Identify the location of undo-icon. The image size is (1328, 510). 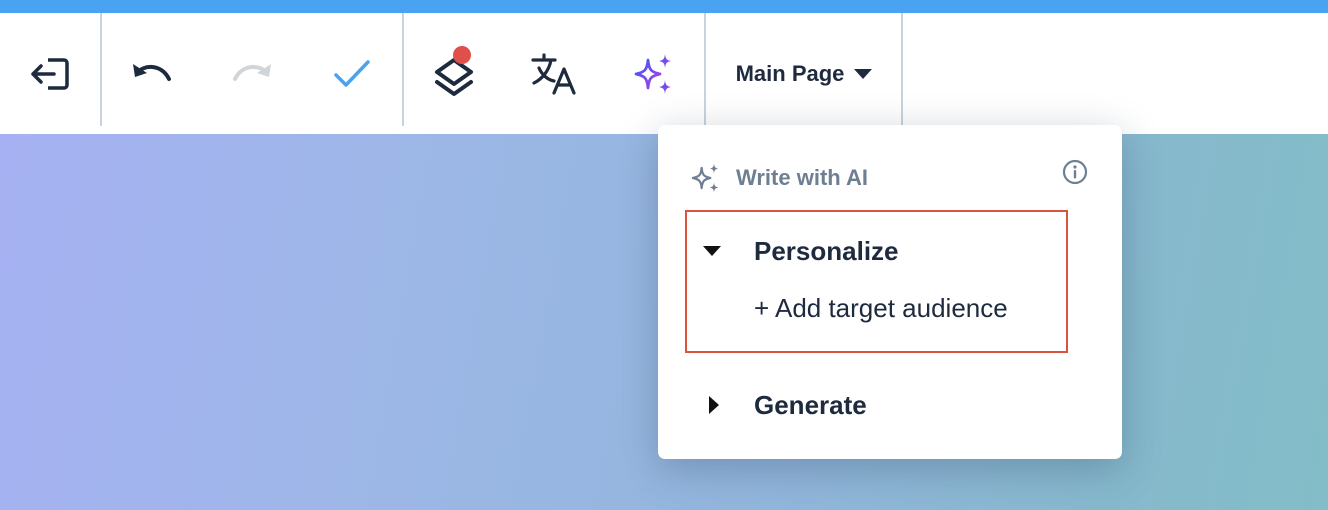
(152, 72).